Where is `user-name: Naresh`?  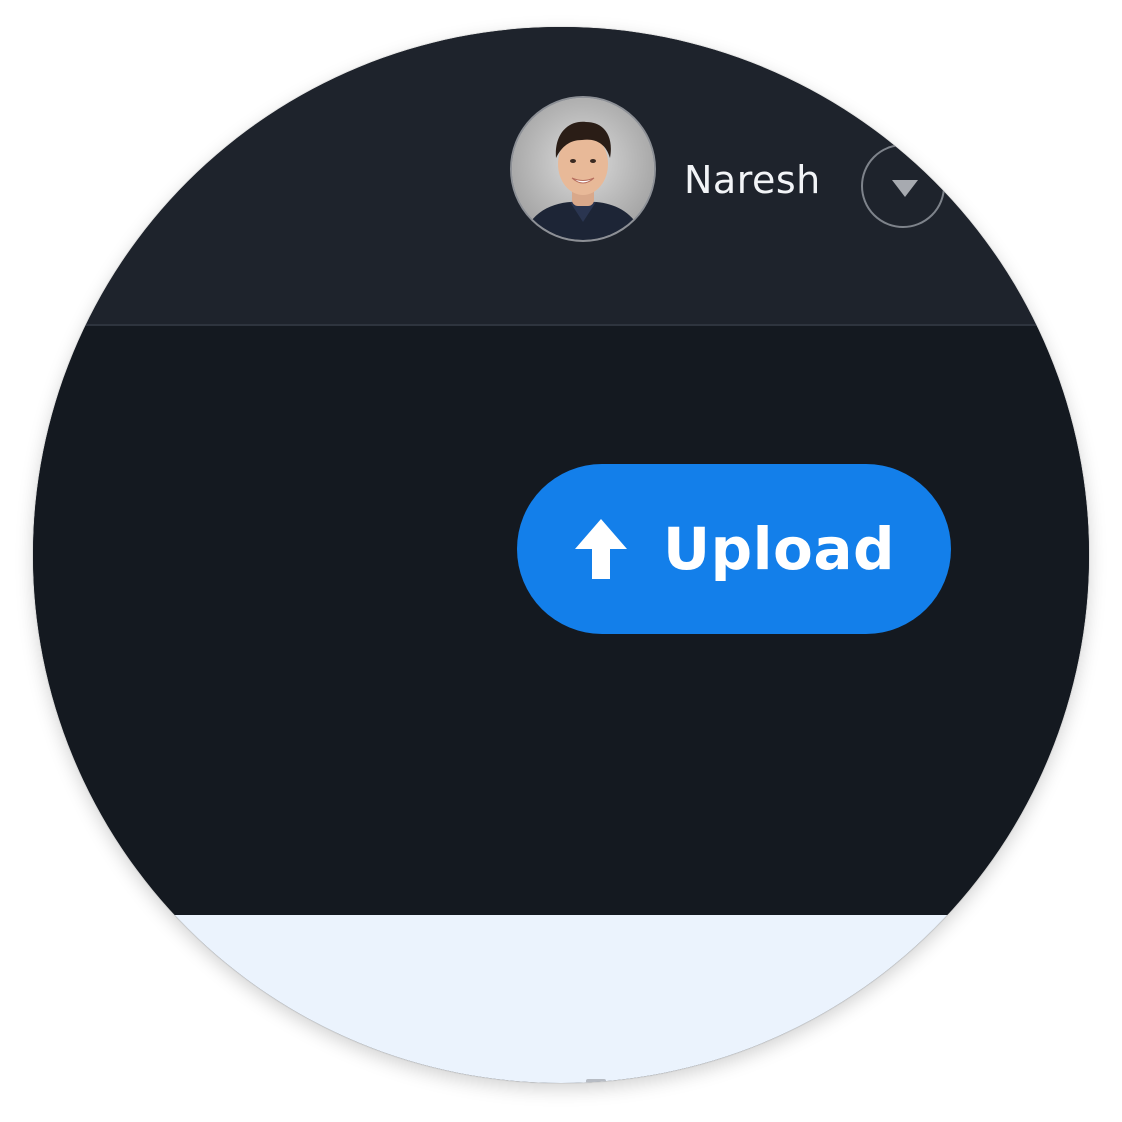 user-name: Naresh is located at coordinates (752, 180).